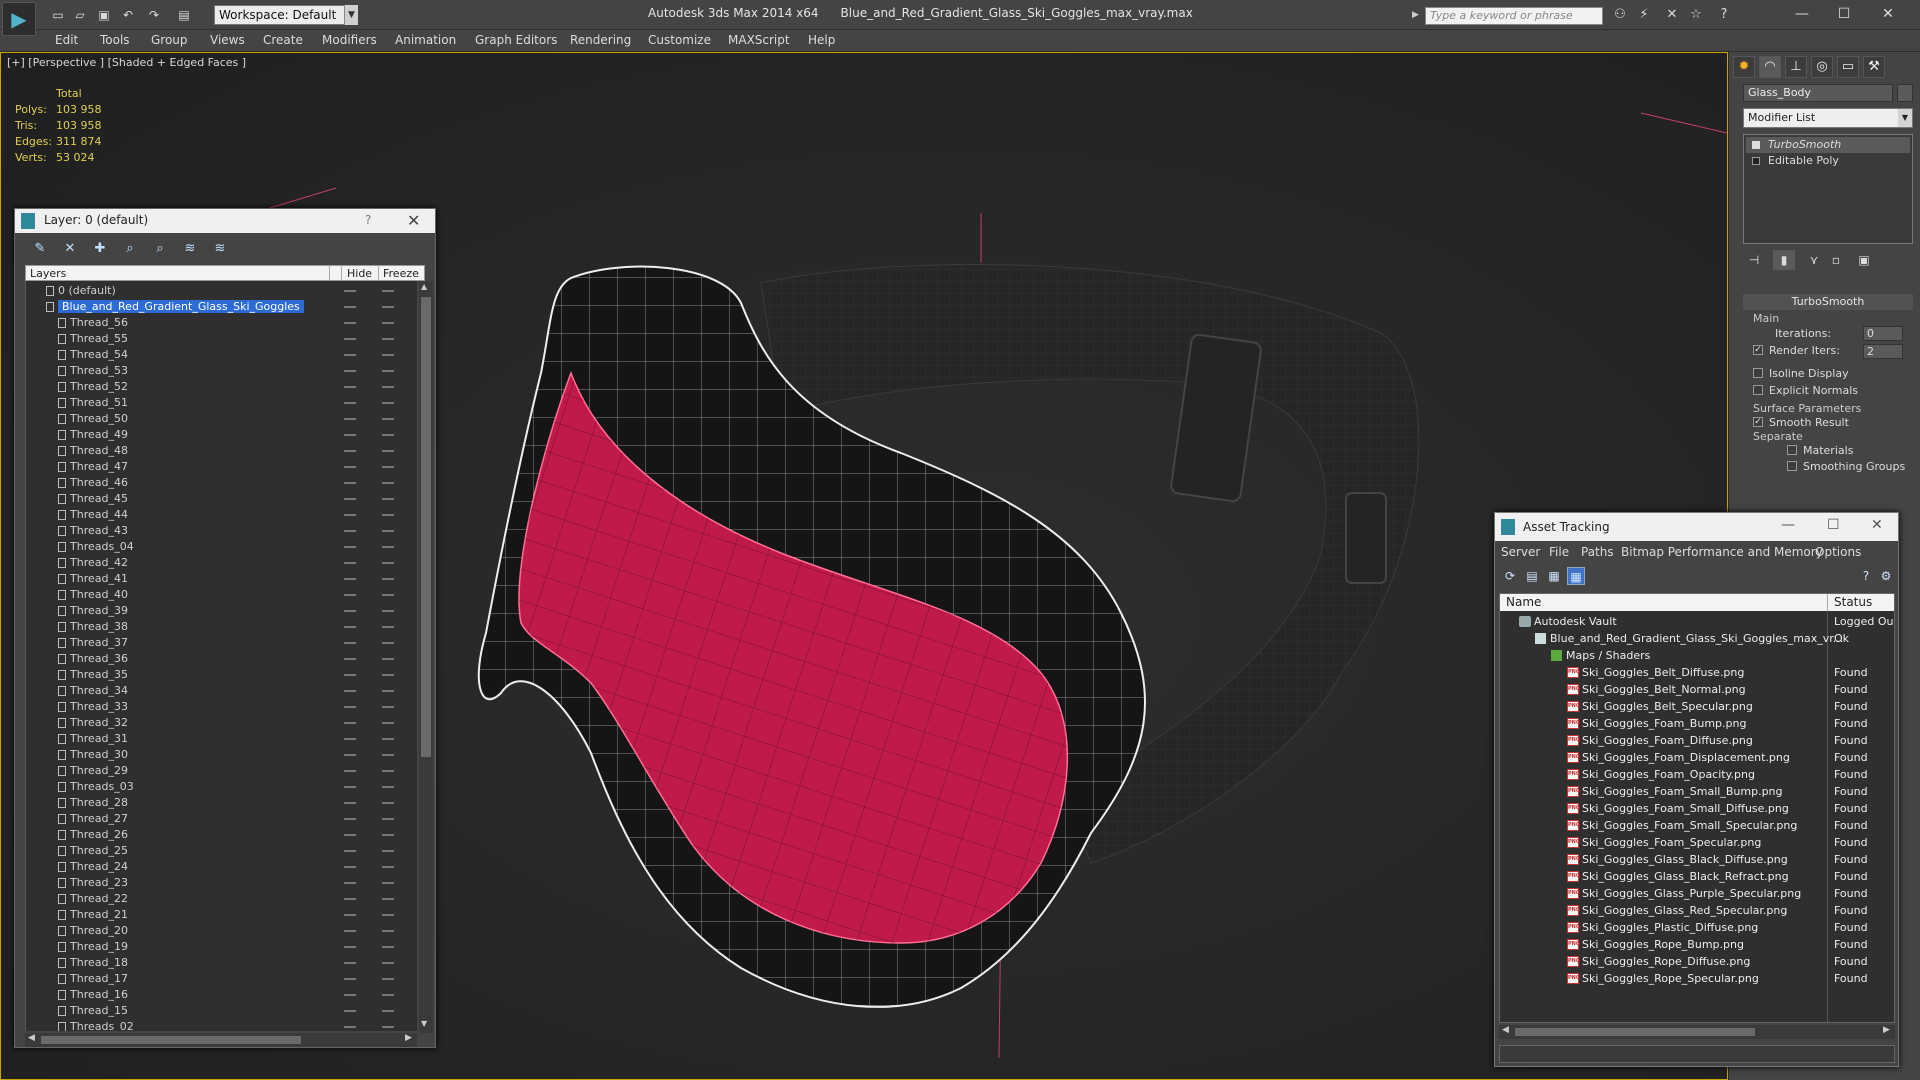 The width and height of the screenshot is (1920, 1080). What do you see at coordinates (1756, 161) in the screenshot?
I see `expand-icon` at bounding box center [1756, 161].